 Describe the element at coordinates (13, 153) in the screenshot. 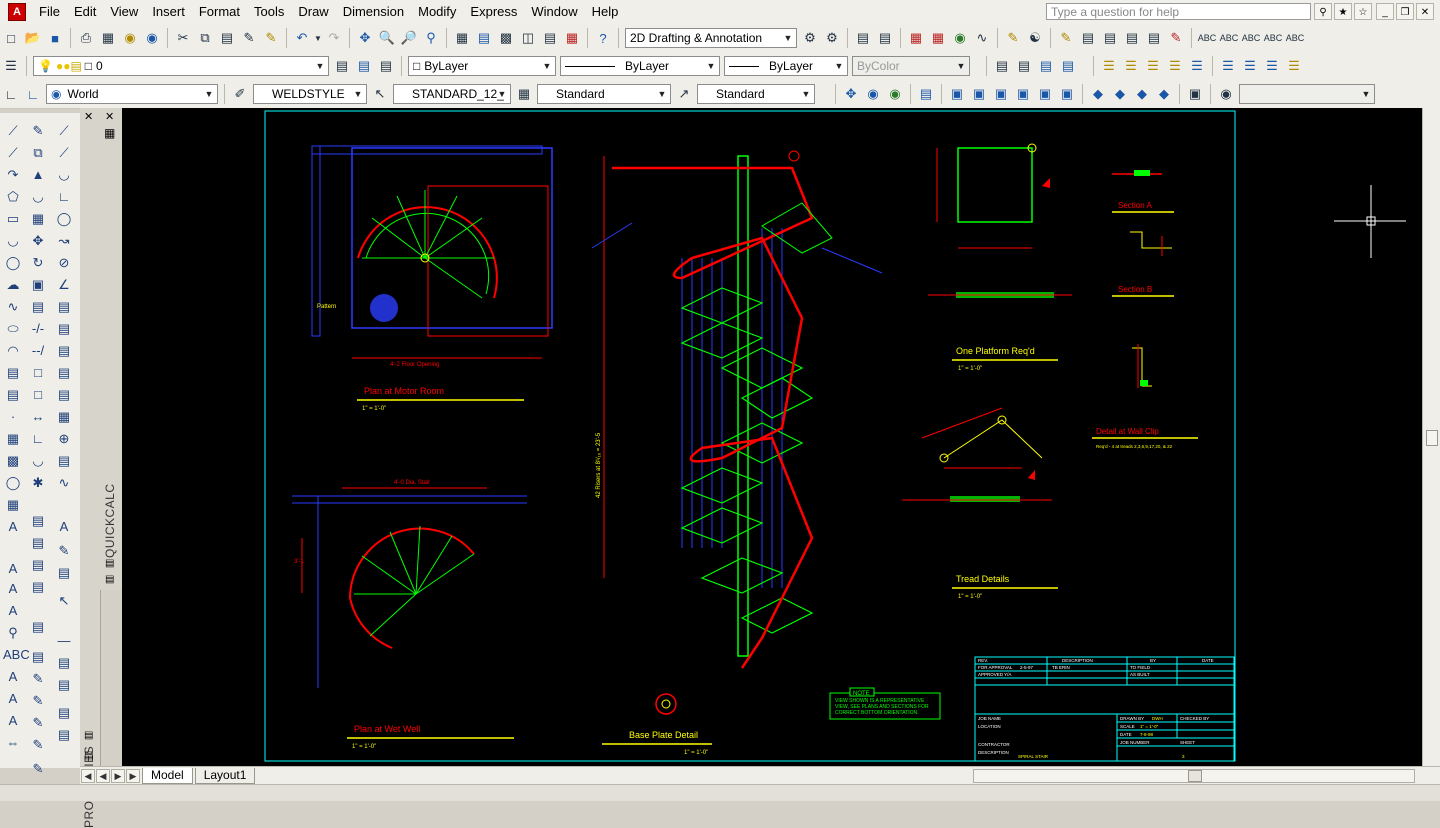

I see `xline-icon: ⟋` at that location.